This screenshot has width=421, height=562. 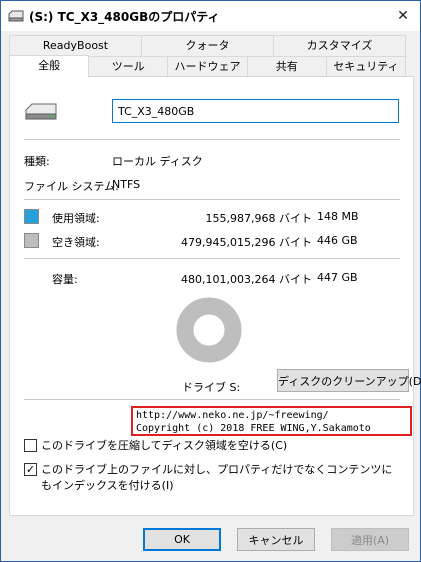 I want to click on capacity-bytes: 480,101,003,264 バイト, so click(x=246, y=279).